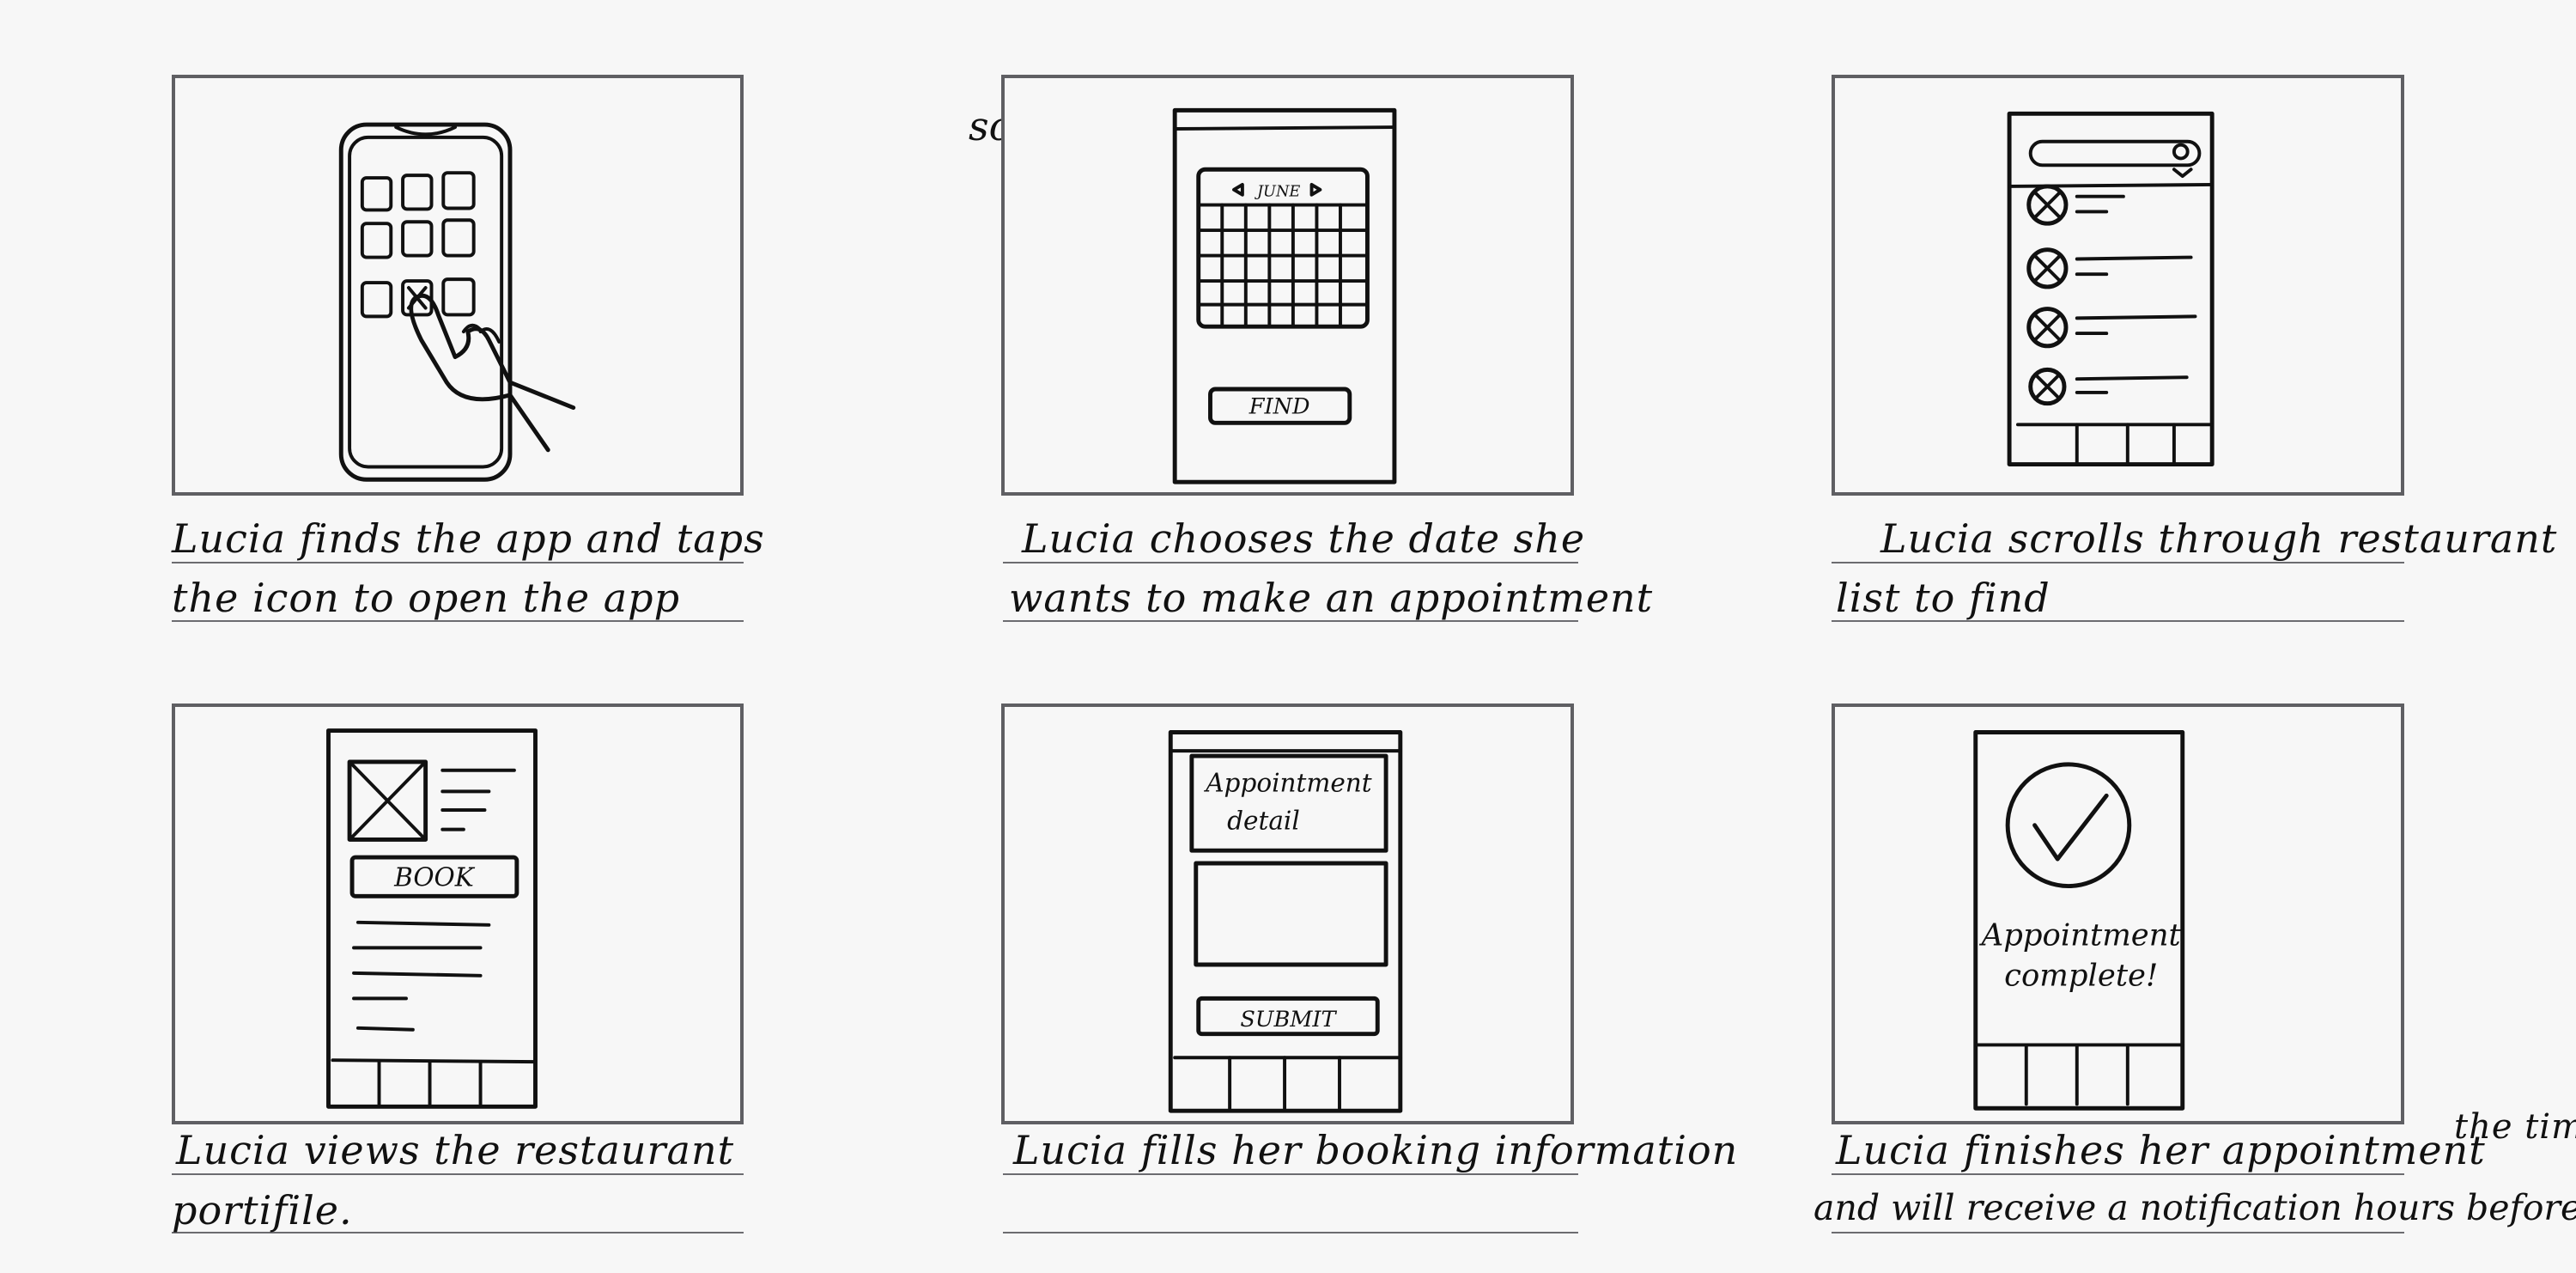  I want to click on find-button: FIND, so click(1280, 406).